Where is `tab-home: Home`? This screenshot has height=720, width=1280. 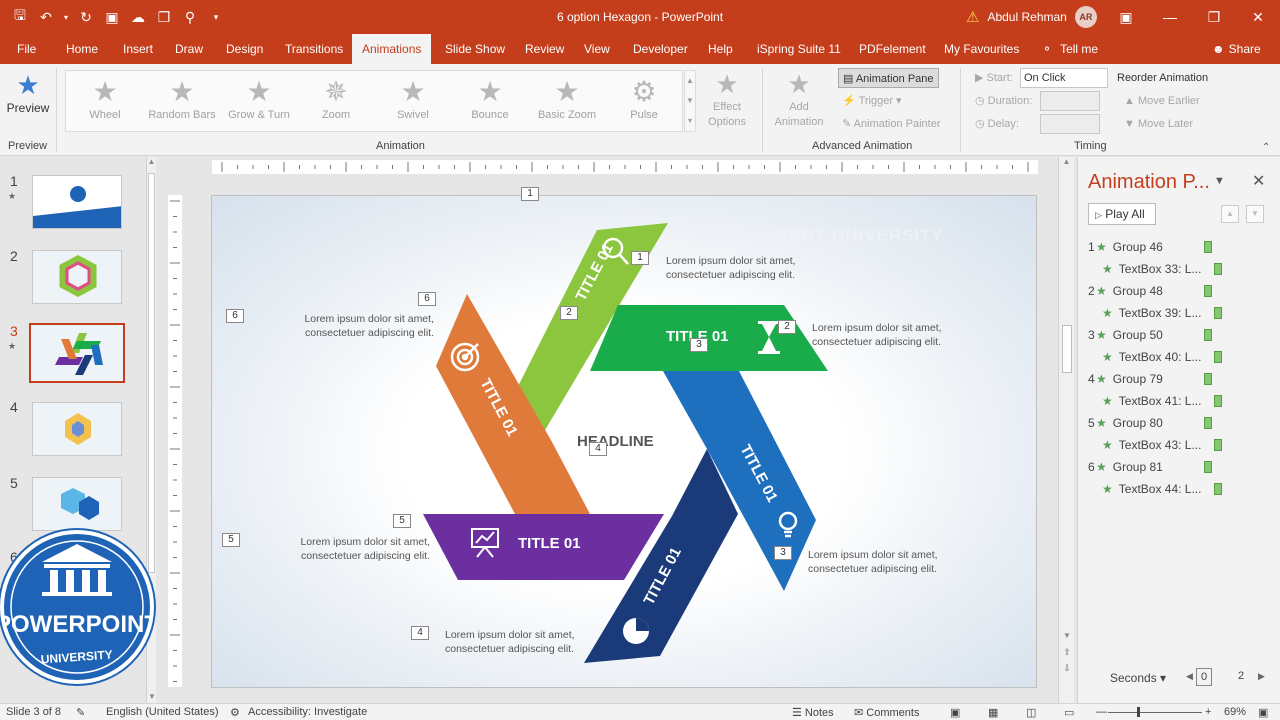
tab-home: Home is located at coordinates (82, 49).